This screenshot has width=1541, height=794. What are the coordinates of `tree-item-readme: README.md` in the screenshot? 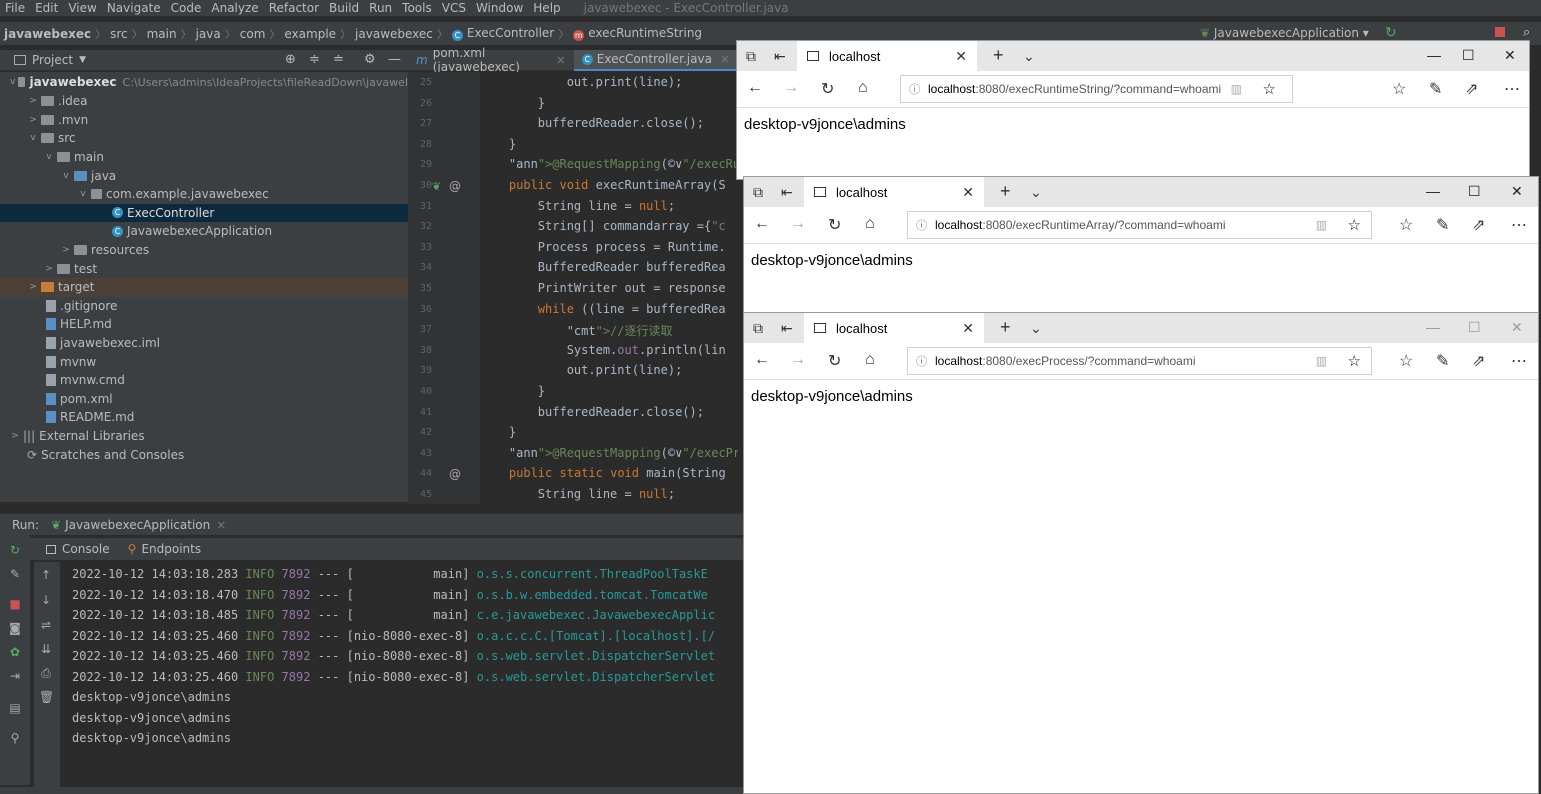 It's located at (204, 417).